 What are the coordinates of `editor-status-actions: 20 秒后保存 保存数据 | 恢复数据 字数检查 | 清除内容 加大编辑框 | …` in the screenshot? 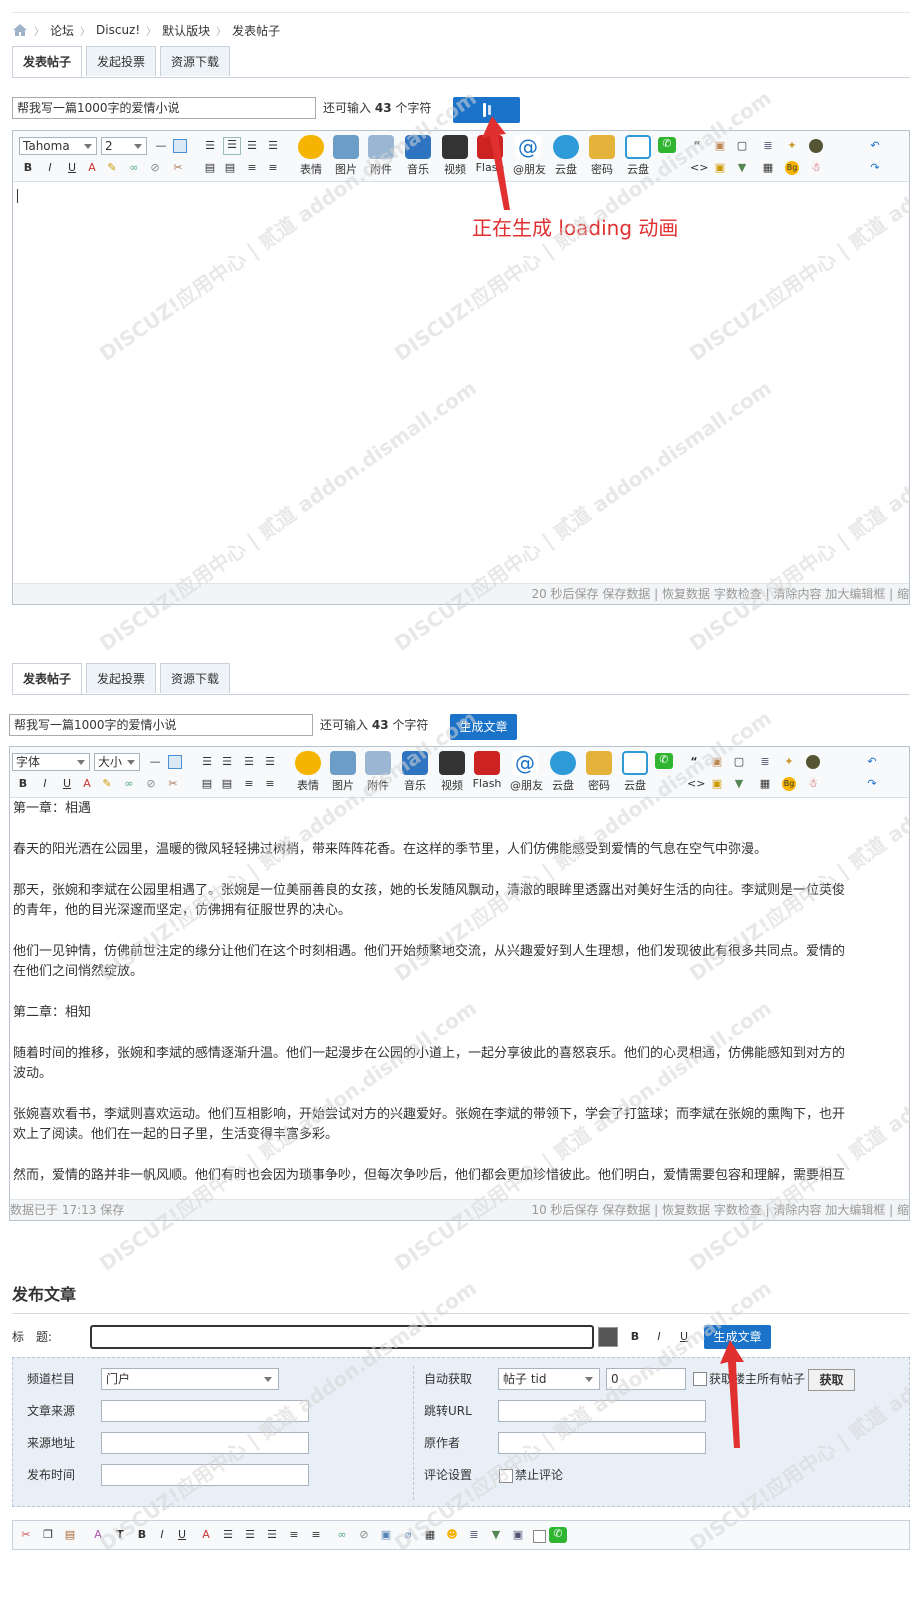 It's located at (720, 594).